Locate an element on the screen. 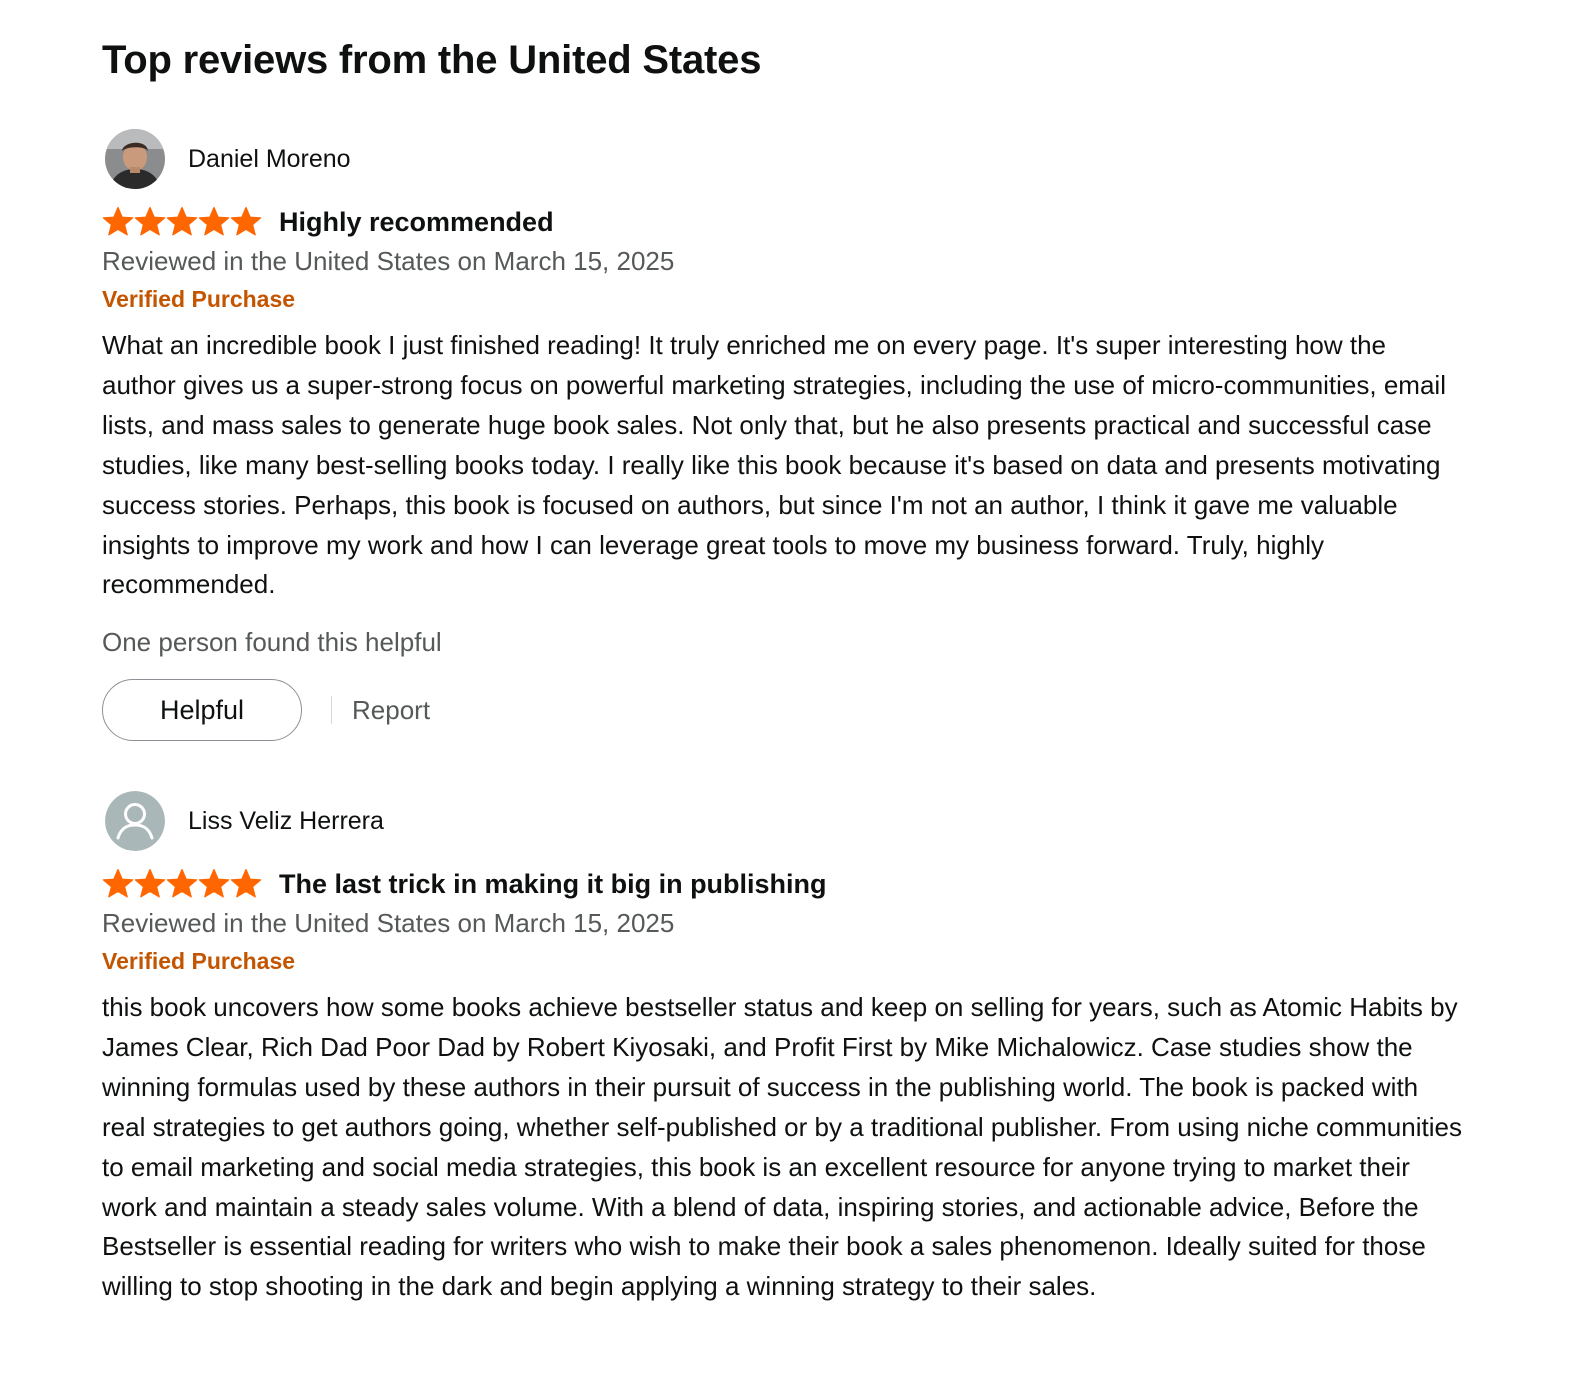 The height and width of the screenshot is (1378, 1572). section-title: Top reviews from the United States is located at coordinates (432, 60).